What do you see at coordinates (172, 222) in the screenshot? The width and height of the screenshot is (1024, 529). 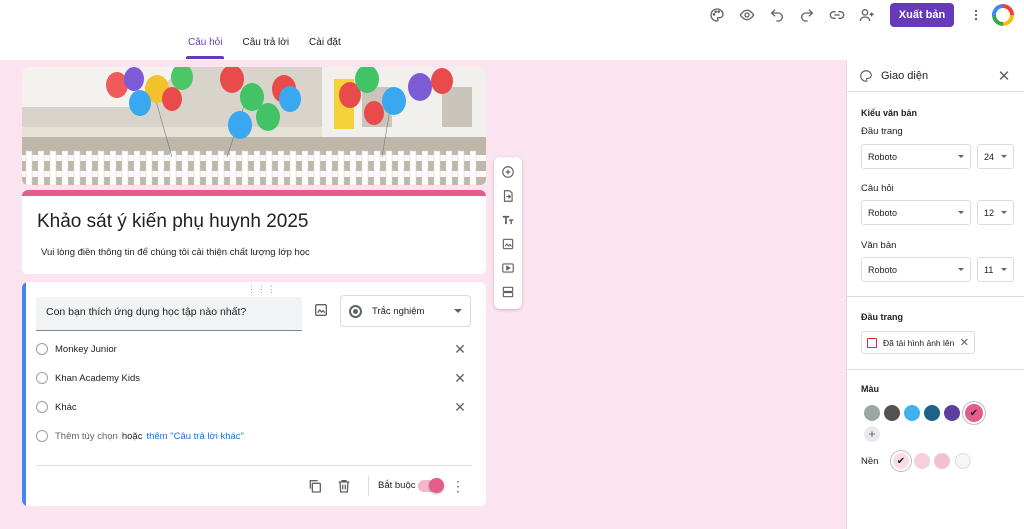 I see `form-title: Khảo sát ý kiến phụ huynh 2025` at bounding box center [172, 222].